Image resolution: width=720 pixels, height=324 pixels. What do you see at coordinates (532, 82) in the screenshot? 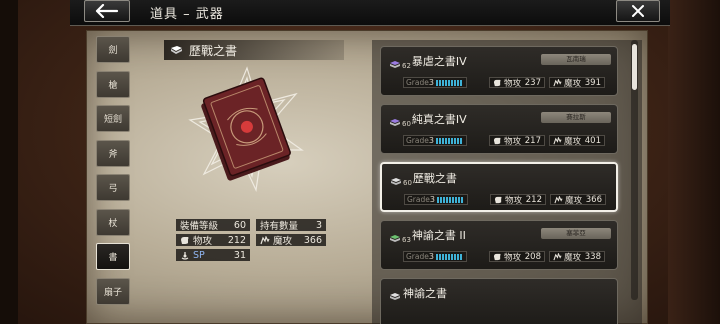
I see `phys-value: 237` at bounding box center [532, 82].